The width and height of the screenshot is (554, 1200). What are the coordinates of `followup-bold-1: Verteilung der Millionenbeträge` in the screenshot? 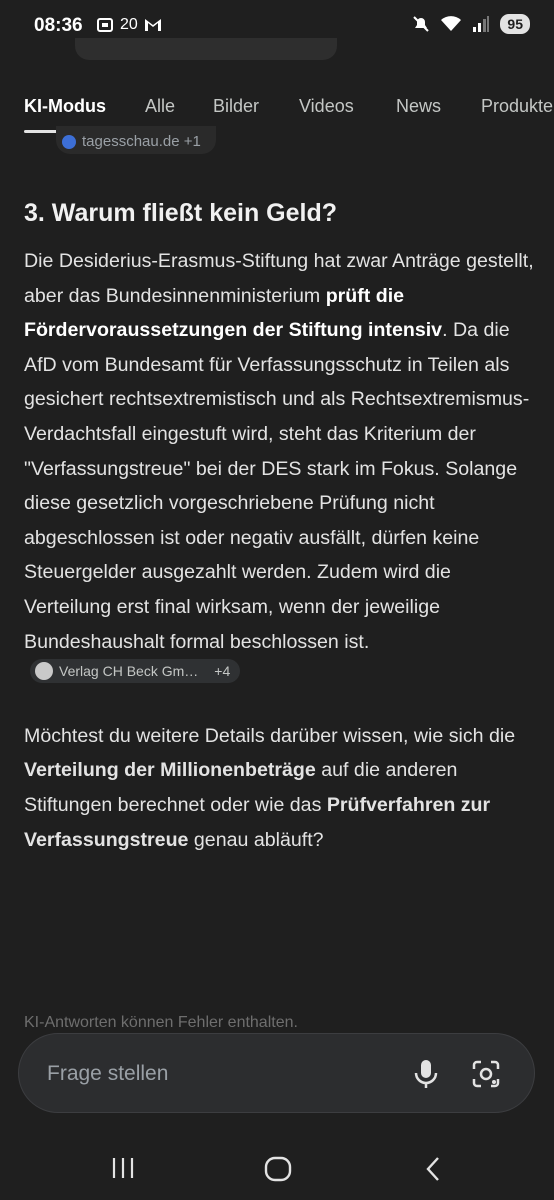 It's located at (170, 770).